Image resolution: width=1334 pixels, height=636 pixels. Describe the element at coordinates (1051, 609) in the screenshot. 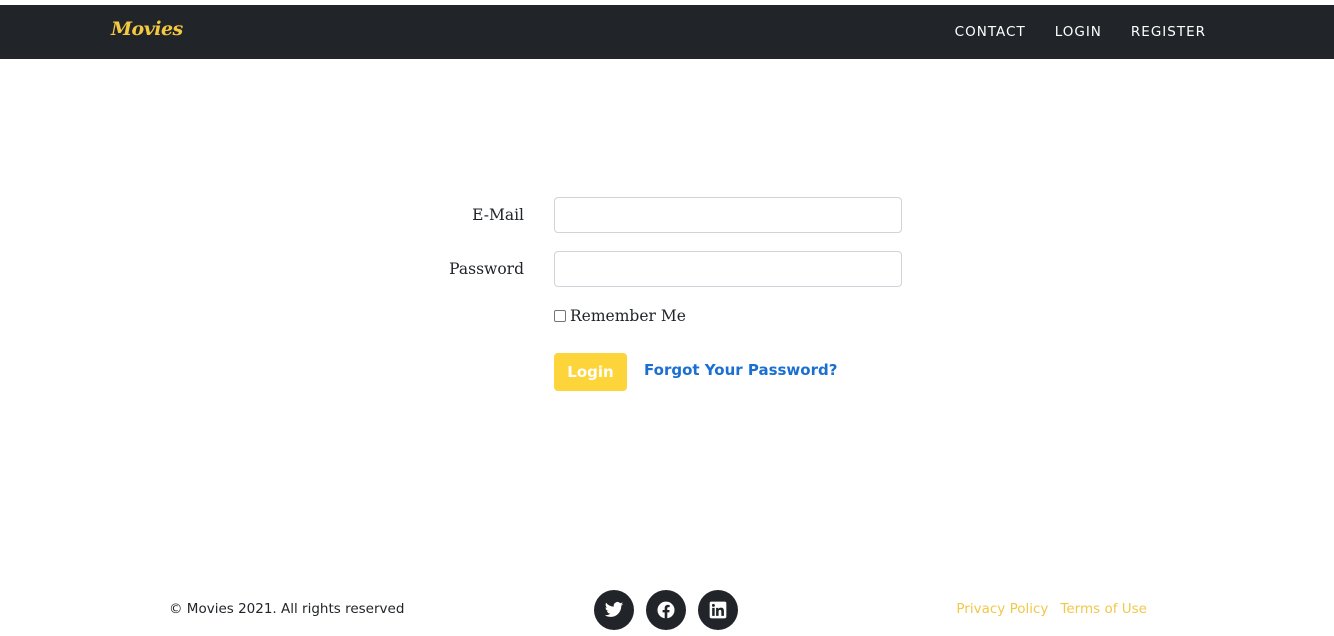

I see `footer-links: Privacy Policy Terms of Use` at that location.